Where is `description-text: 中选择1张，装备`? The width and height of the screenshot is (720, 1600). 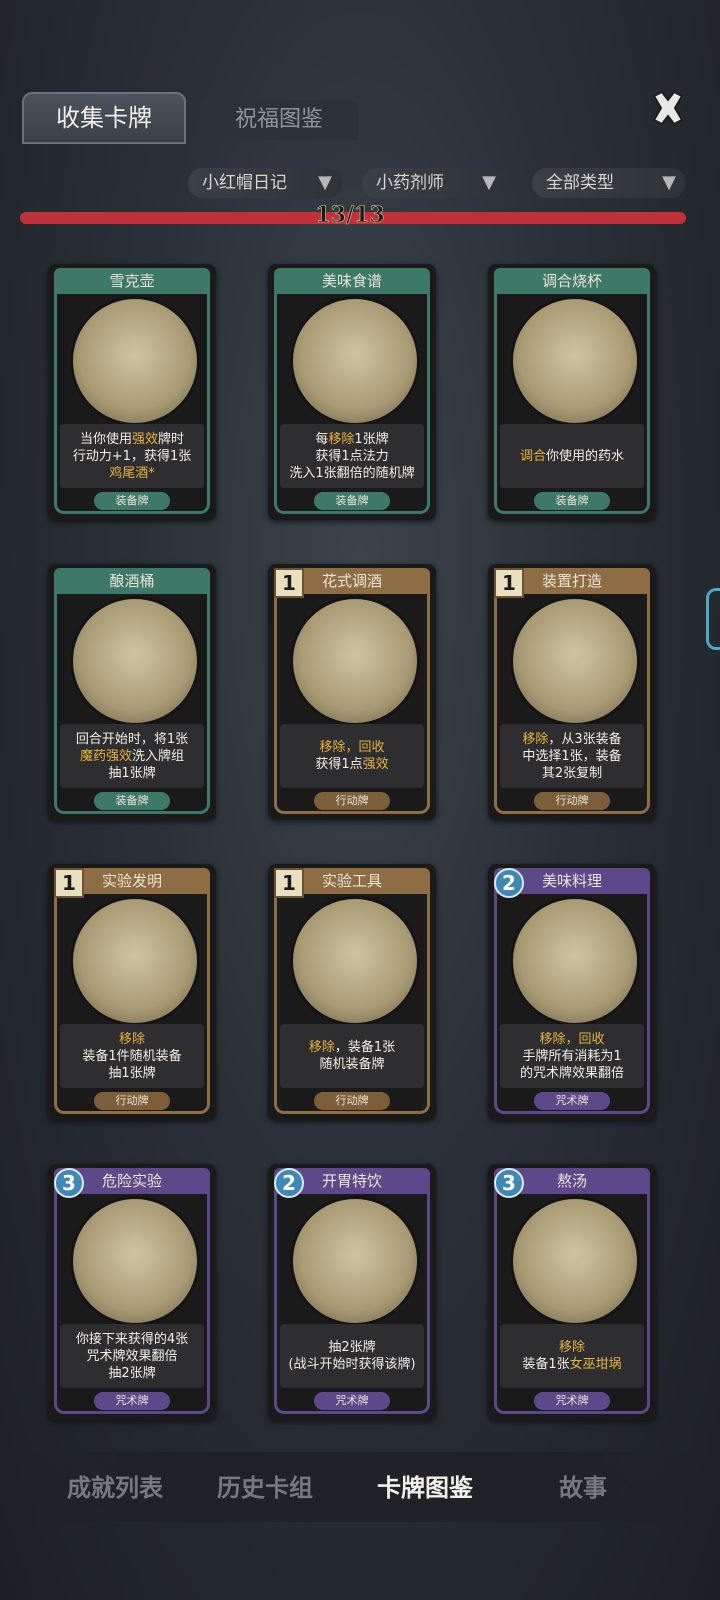 description-text: 中选择1张，装备 is located at coordinates (572, 756).